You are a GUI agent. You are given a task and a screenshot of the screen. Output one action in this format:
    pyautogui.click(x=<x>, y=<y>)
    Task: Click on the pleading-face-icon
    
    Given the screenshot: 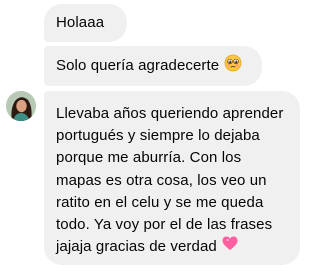 What is the action you would take?
    pyautogui.click(x=233, y=66)
    